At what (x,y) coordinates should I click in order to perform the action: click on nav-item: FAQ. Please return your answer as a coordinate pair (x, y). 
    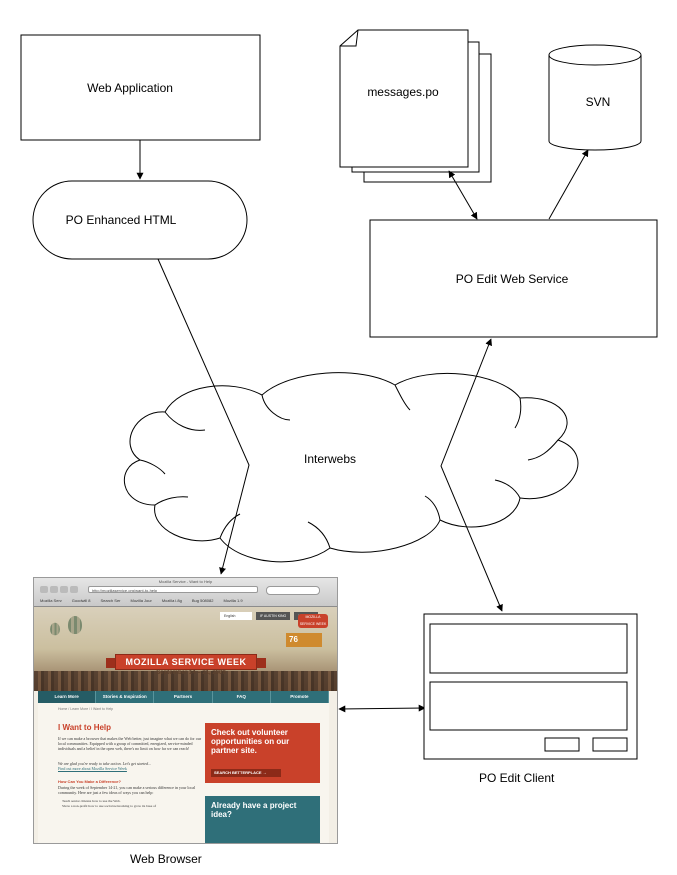
    Looking at the image, I should click on (242, 697).